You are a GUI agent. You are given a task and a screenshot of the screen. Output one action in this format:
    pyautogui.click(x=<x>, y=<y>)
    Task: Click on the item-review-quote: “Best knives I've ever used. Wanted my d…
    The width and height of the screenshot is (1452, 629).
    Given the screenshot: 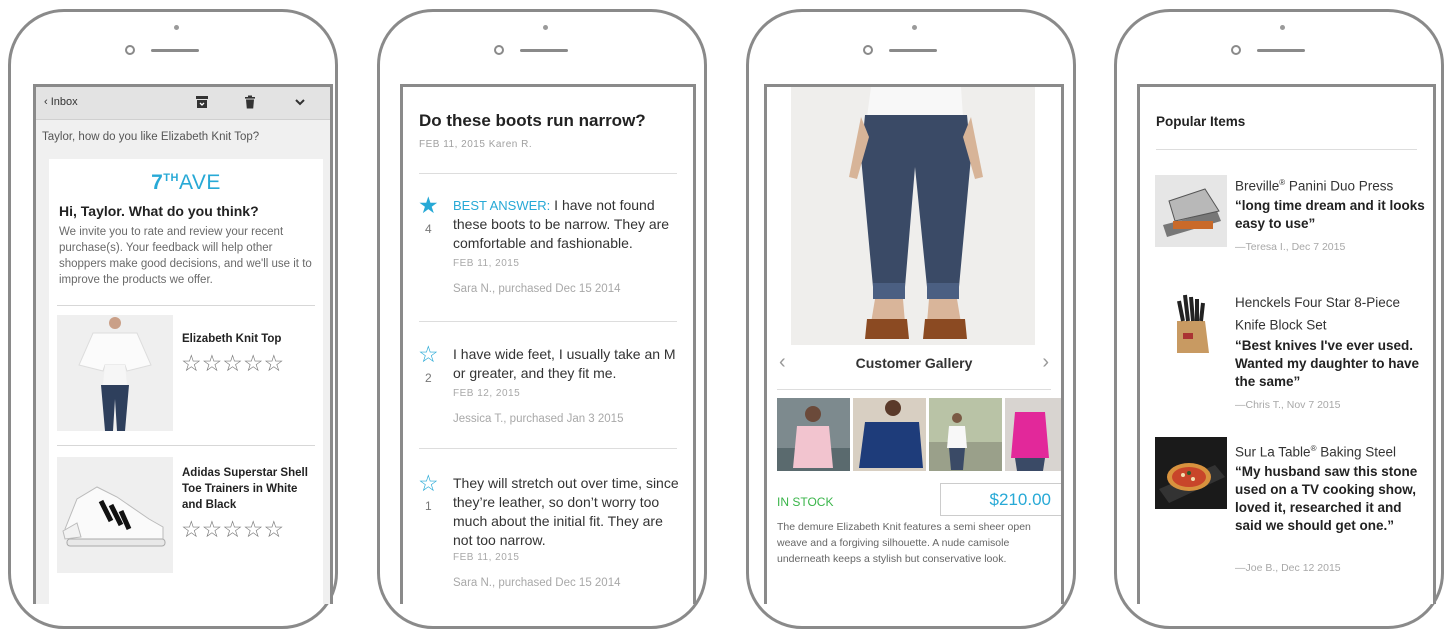 What is the action you would take?
    pyautogui.click(x=1327, y=363)
    